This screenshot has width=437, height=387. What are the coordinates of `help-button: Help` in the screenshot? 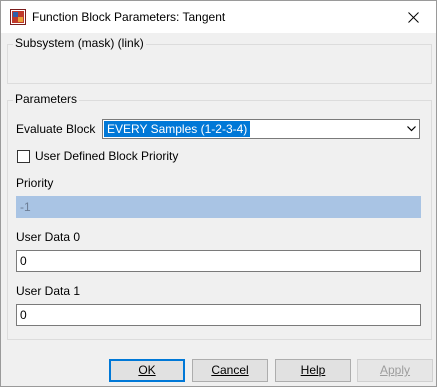 It's located at (313, 370).